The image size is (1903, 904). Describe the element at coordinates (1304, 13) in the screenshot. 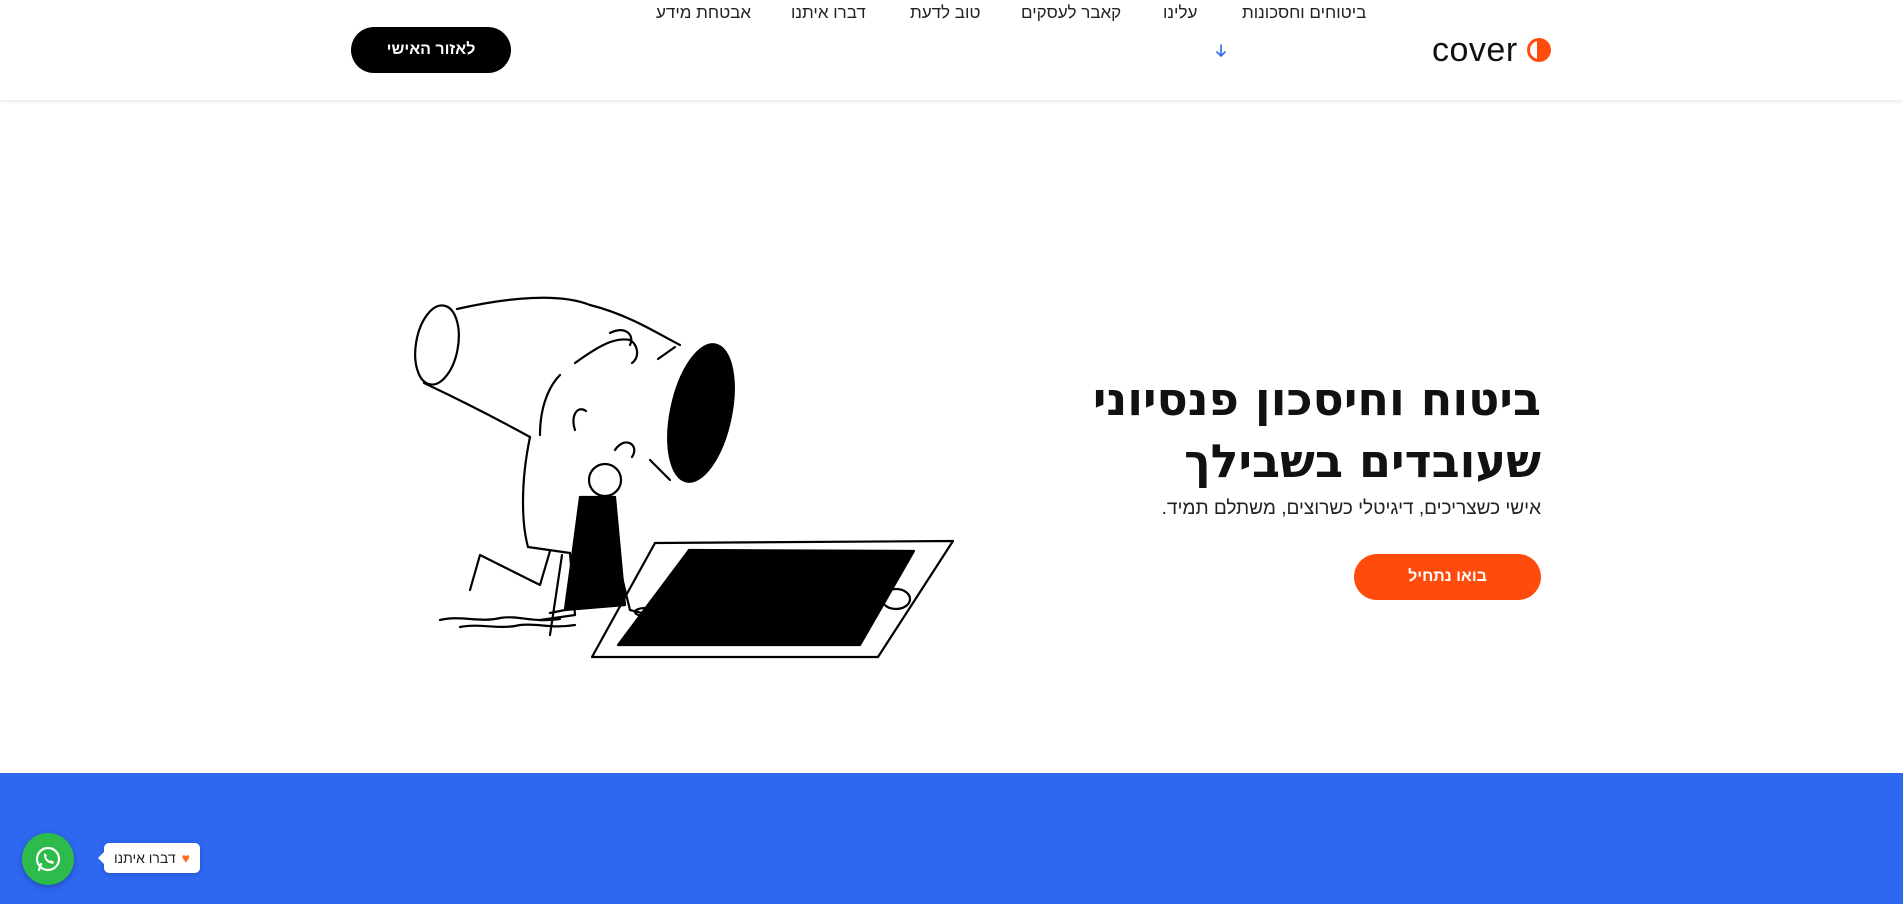

I see `nav-insurance-savings: ביטוחים וחסכונות` at that location.